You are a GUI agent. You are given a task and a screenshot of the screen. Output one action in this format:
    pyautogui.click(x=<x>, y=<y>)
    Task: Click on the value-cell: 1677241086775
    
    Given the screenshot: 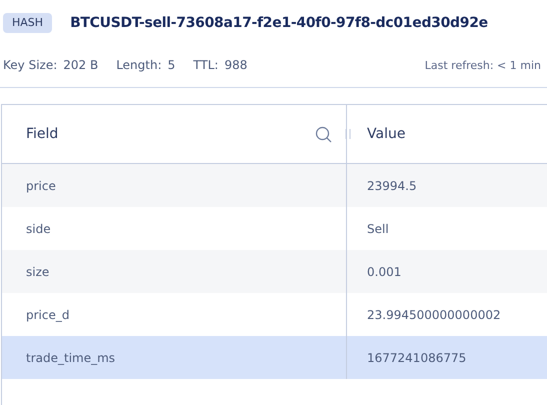 What is the action you would take?
    pyautogui.click(x=446, y=357)
    